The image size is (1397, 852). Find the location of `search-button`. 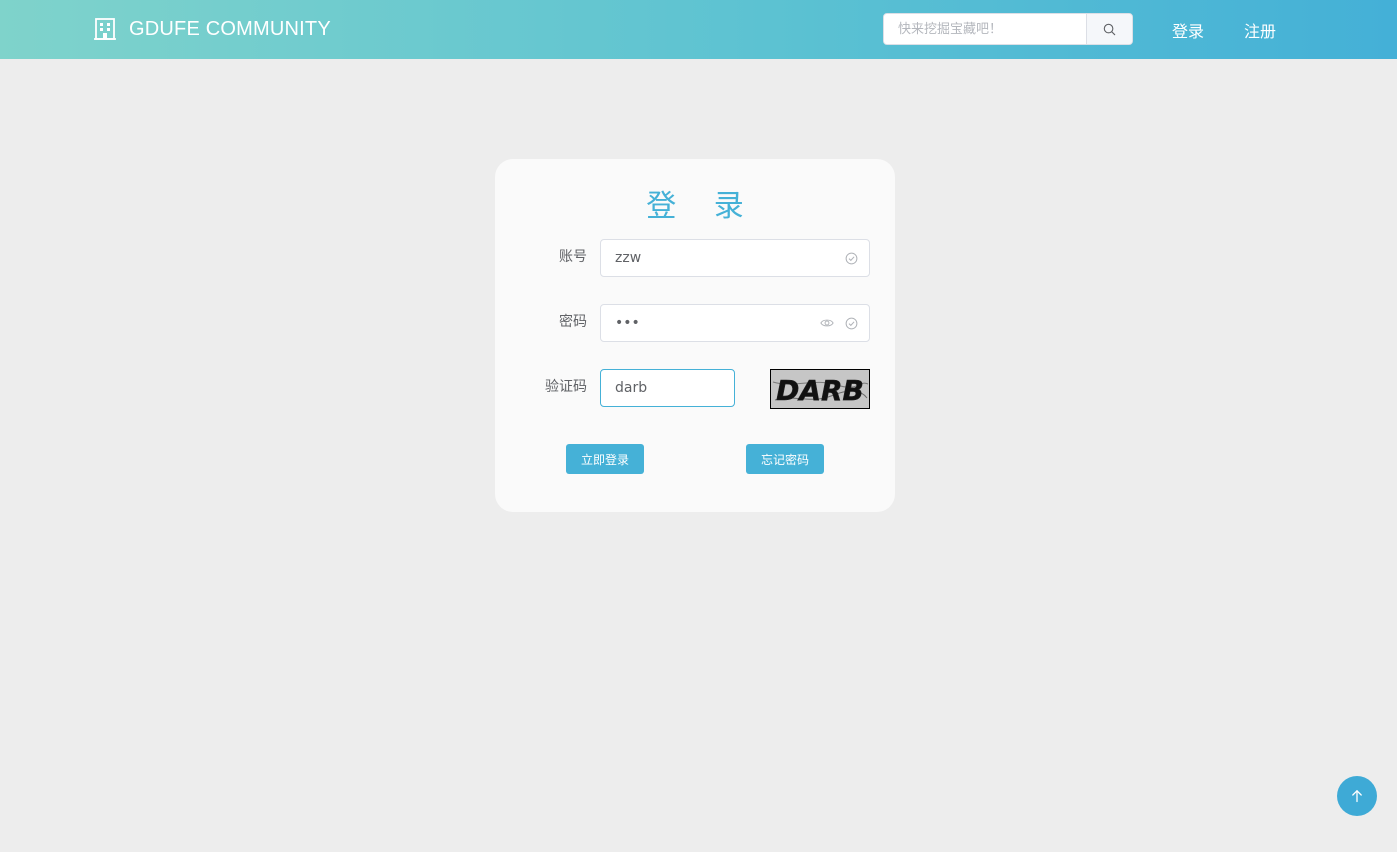

search-button is located at coordinates (1109, 29).